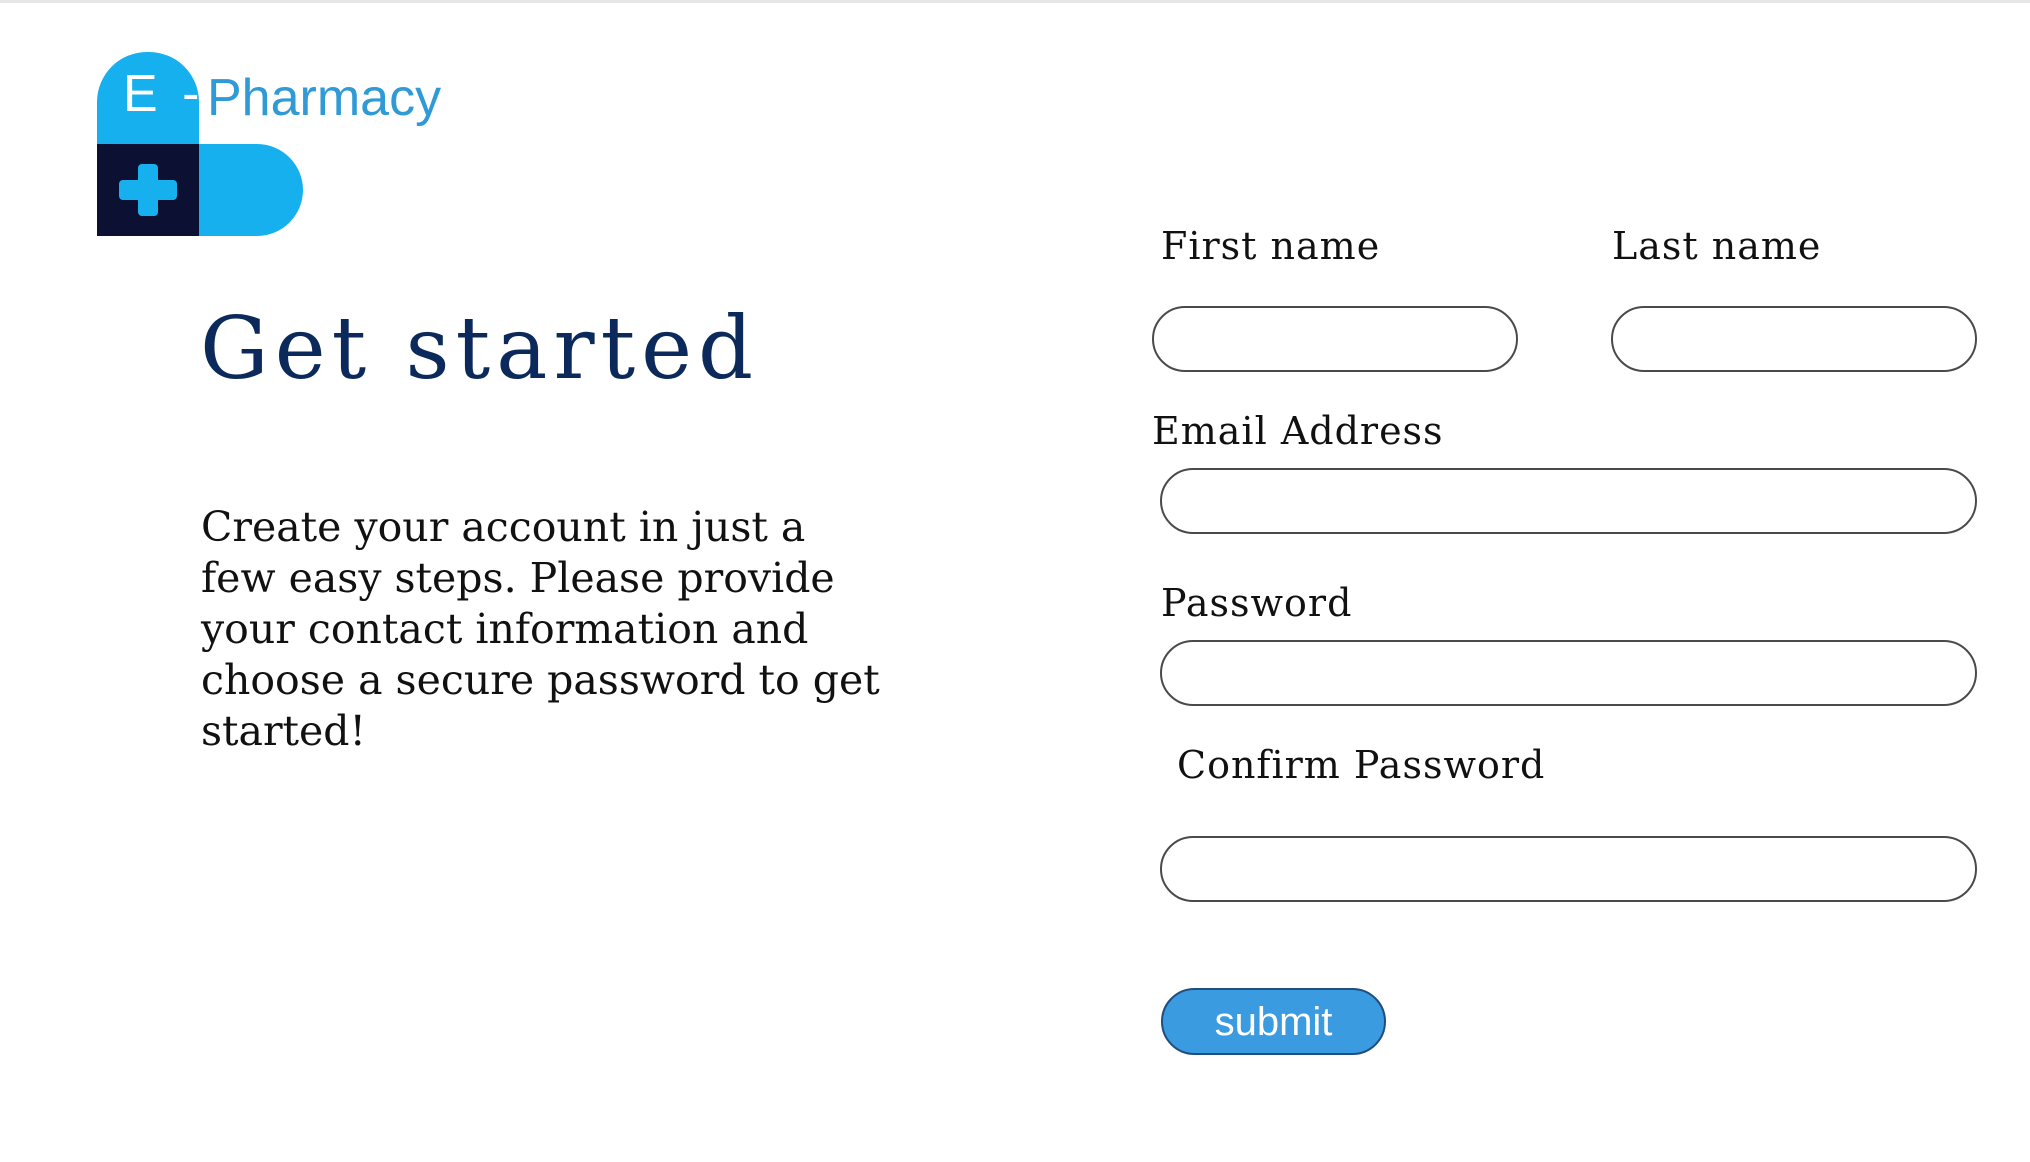 This screenshot has height=1162, width=2030. Describe the element at coordinates (1568, 501) in the screenshot. I see `email-field` at that location.